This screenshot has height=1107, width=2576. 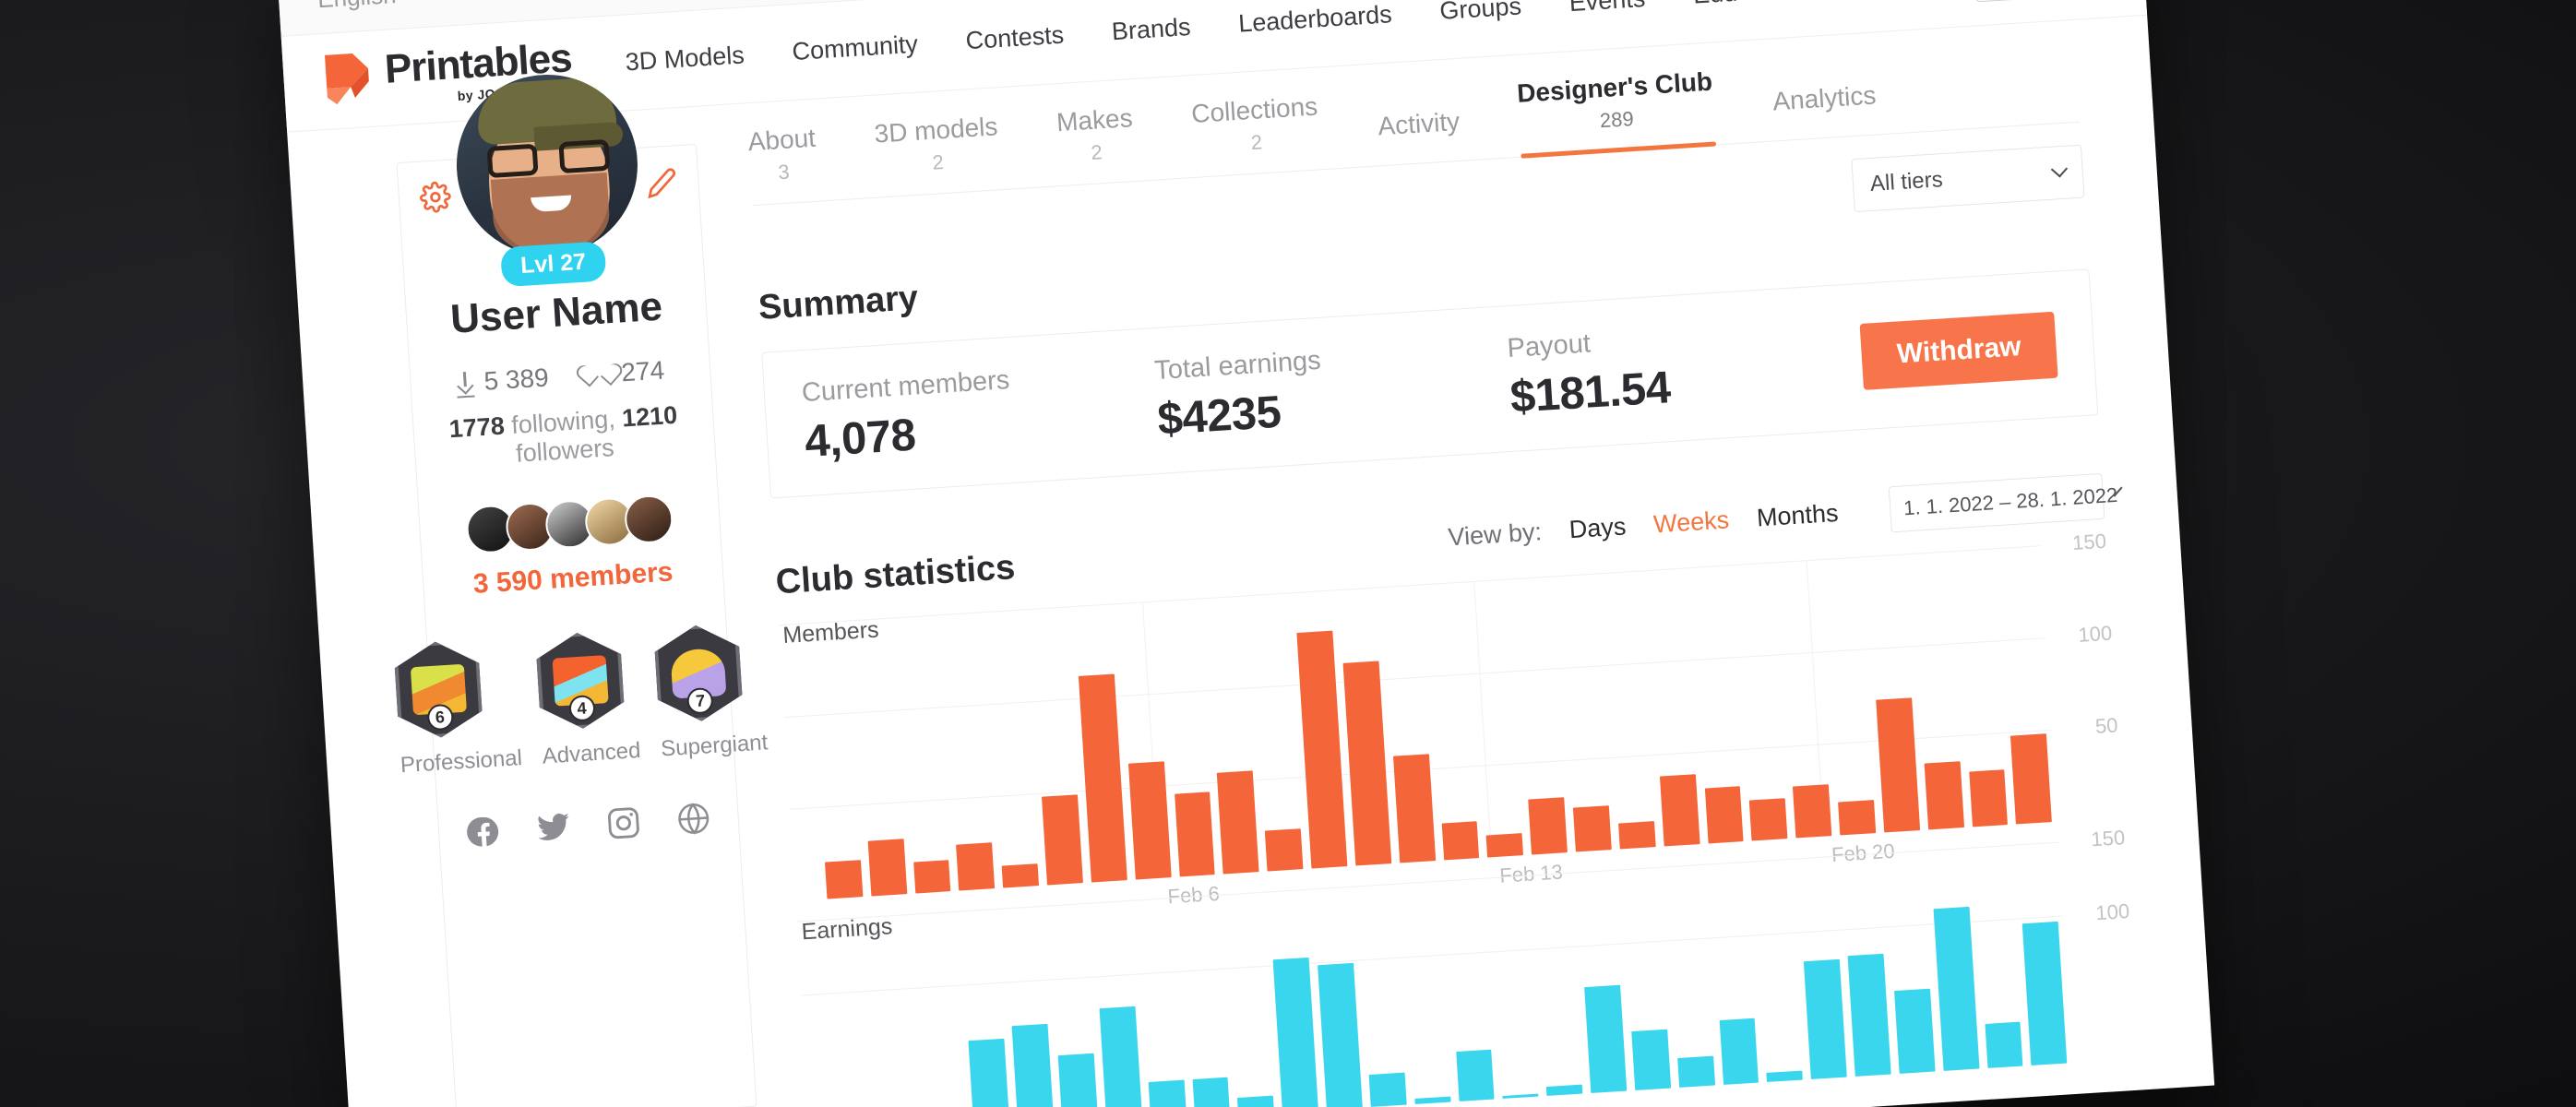 What do you see at coordinates (435, 197) in the screenshot?
I see `gear-icon` at bounding box center [435, 197].